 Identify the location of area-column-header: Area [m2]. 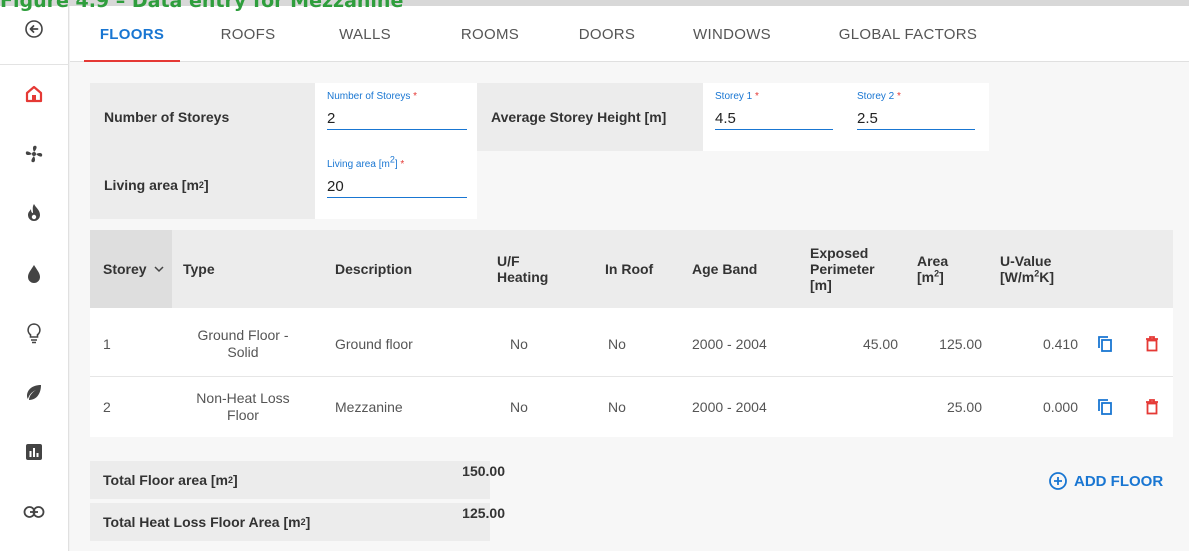
(933, 269).